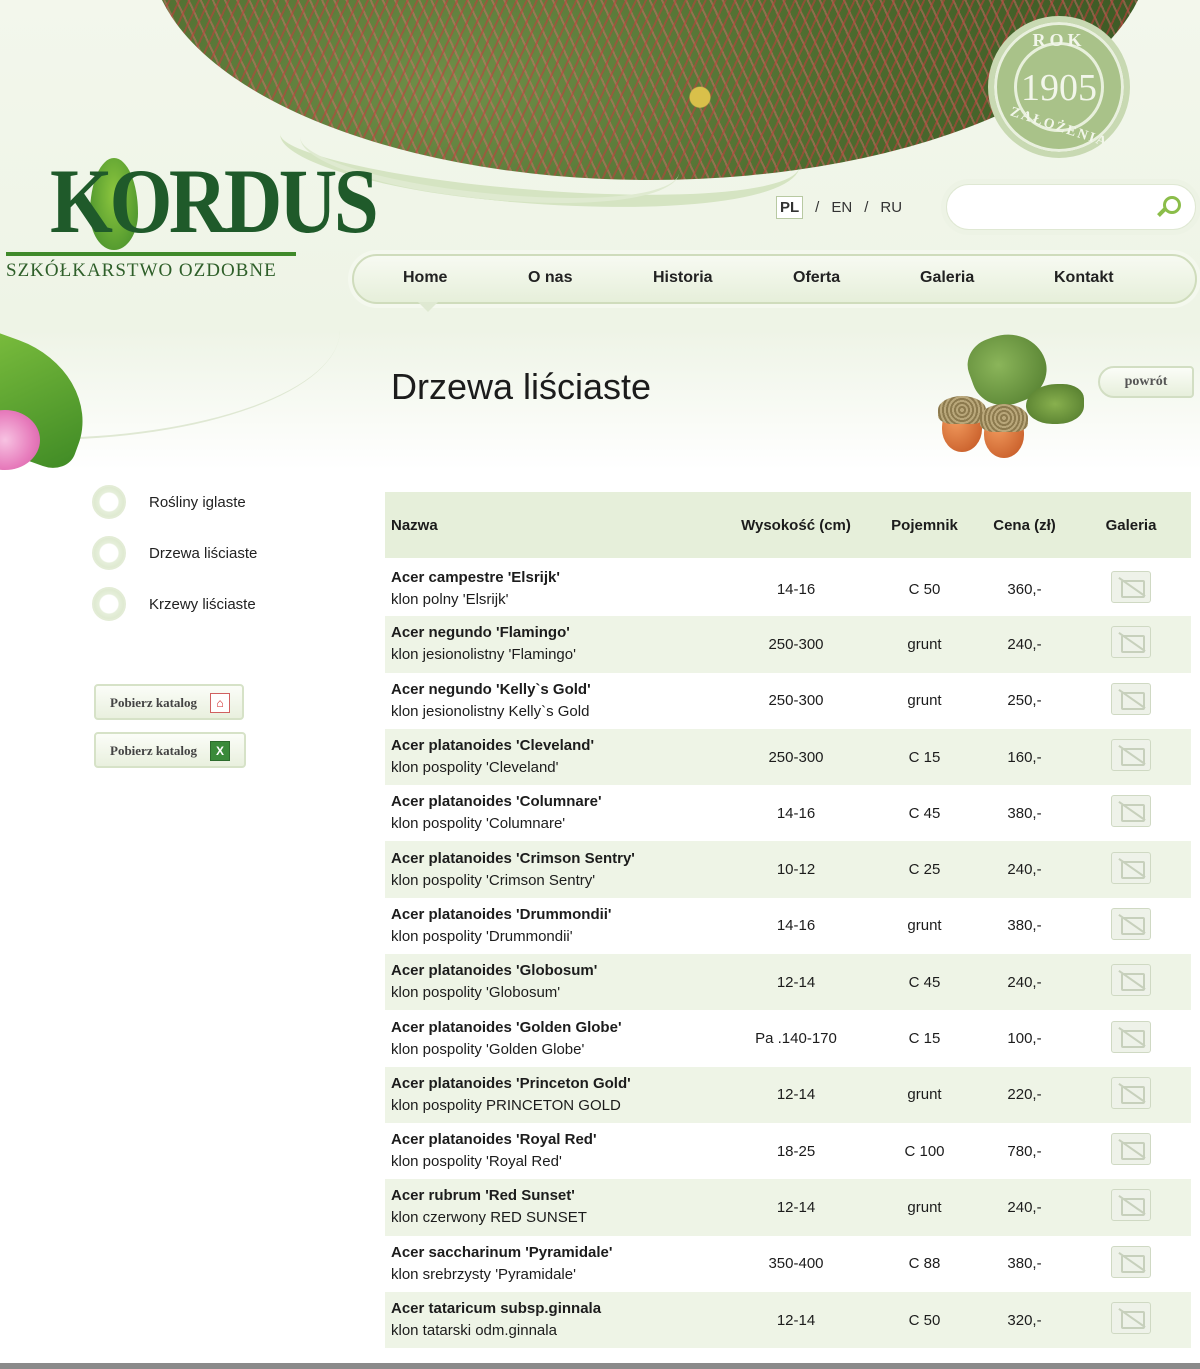 The height and width of the screenshot is (1369, 1200). Describe the element at coordinates (475, 578) in the screenshot. I see `plant-latin-name: Acer campestre 'Elsrijk'` at that location.